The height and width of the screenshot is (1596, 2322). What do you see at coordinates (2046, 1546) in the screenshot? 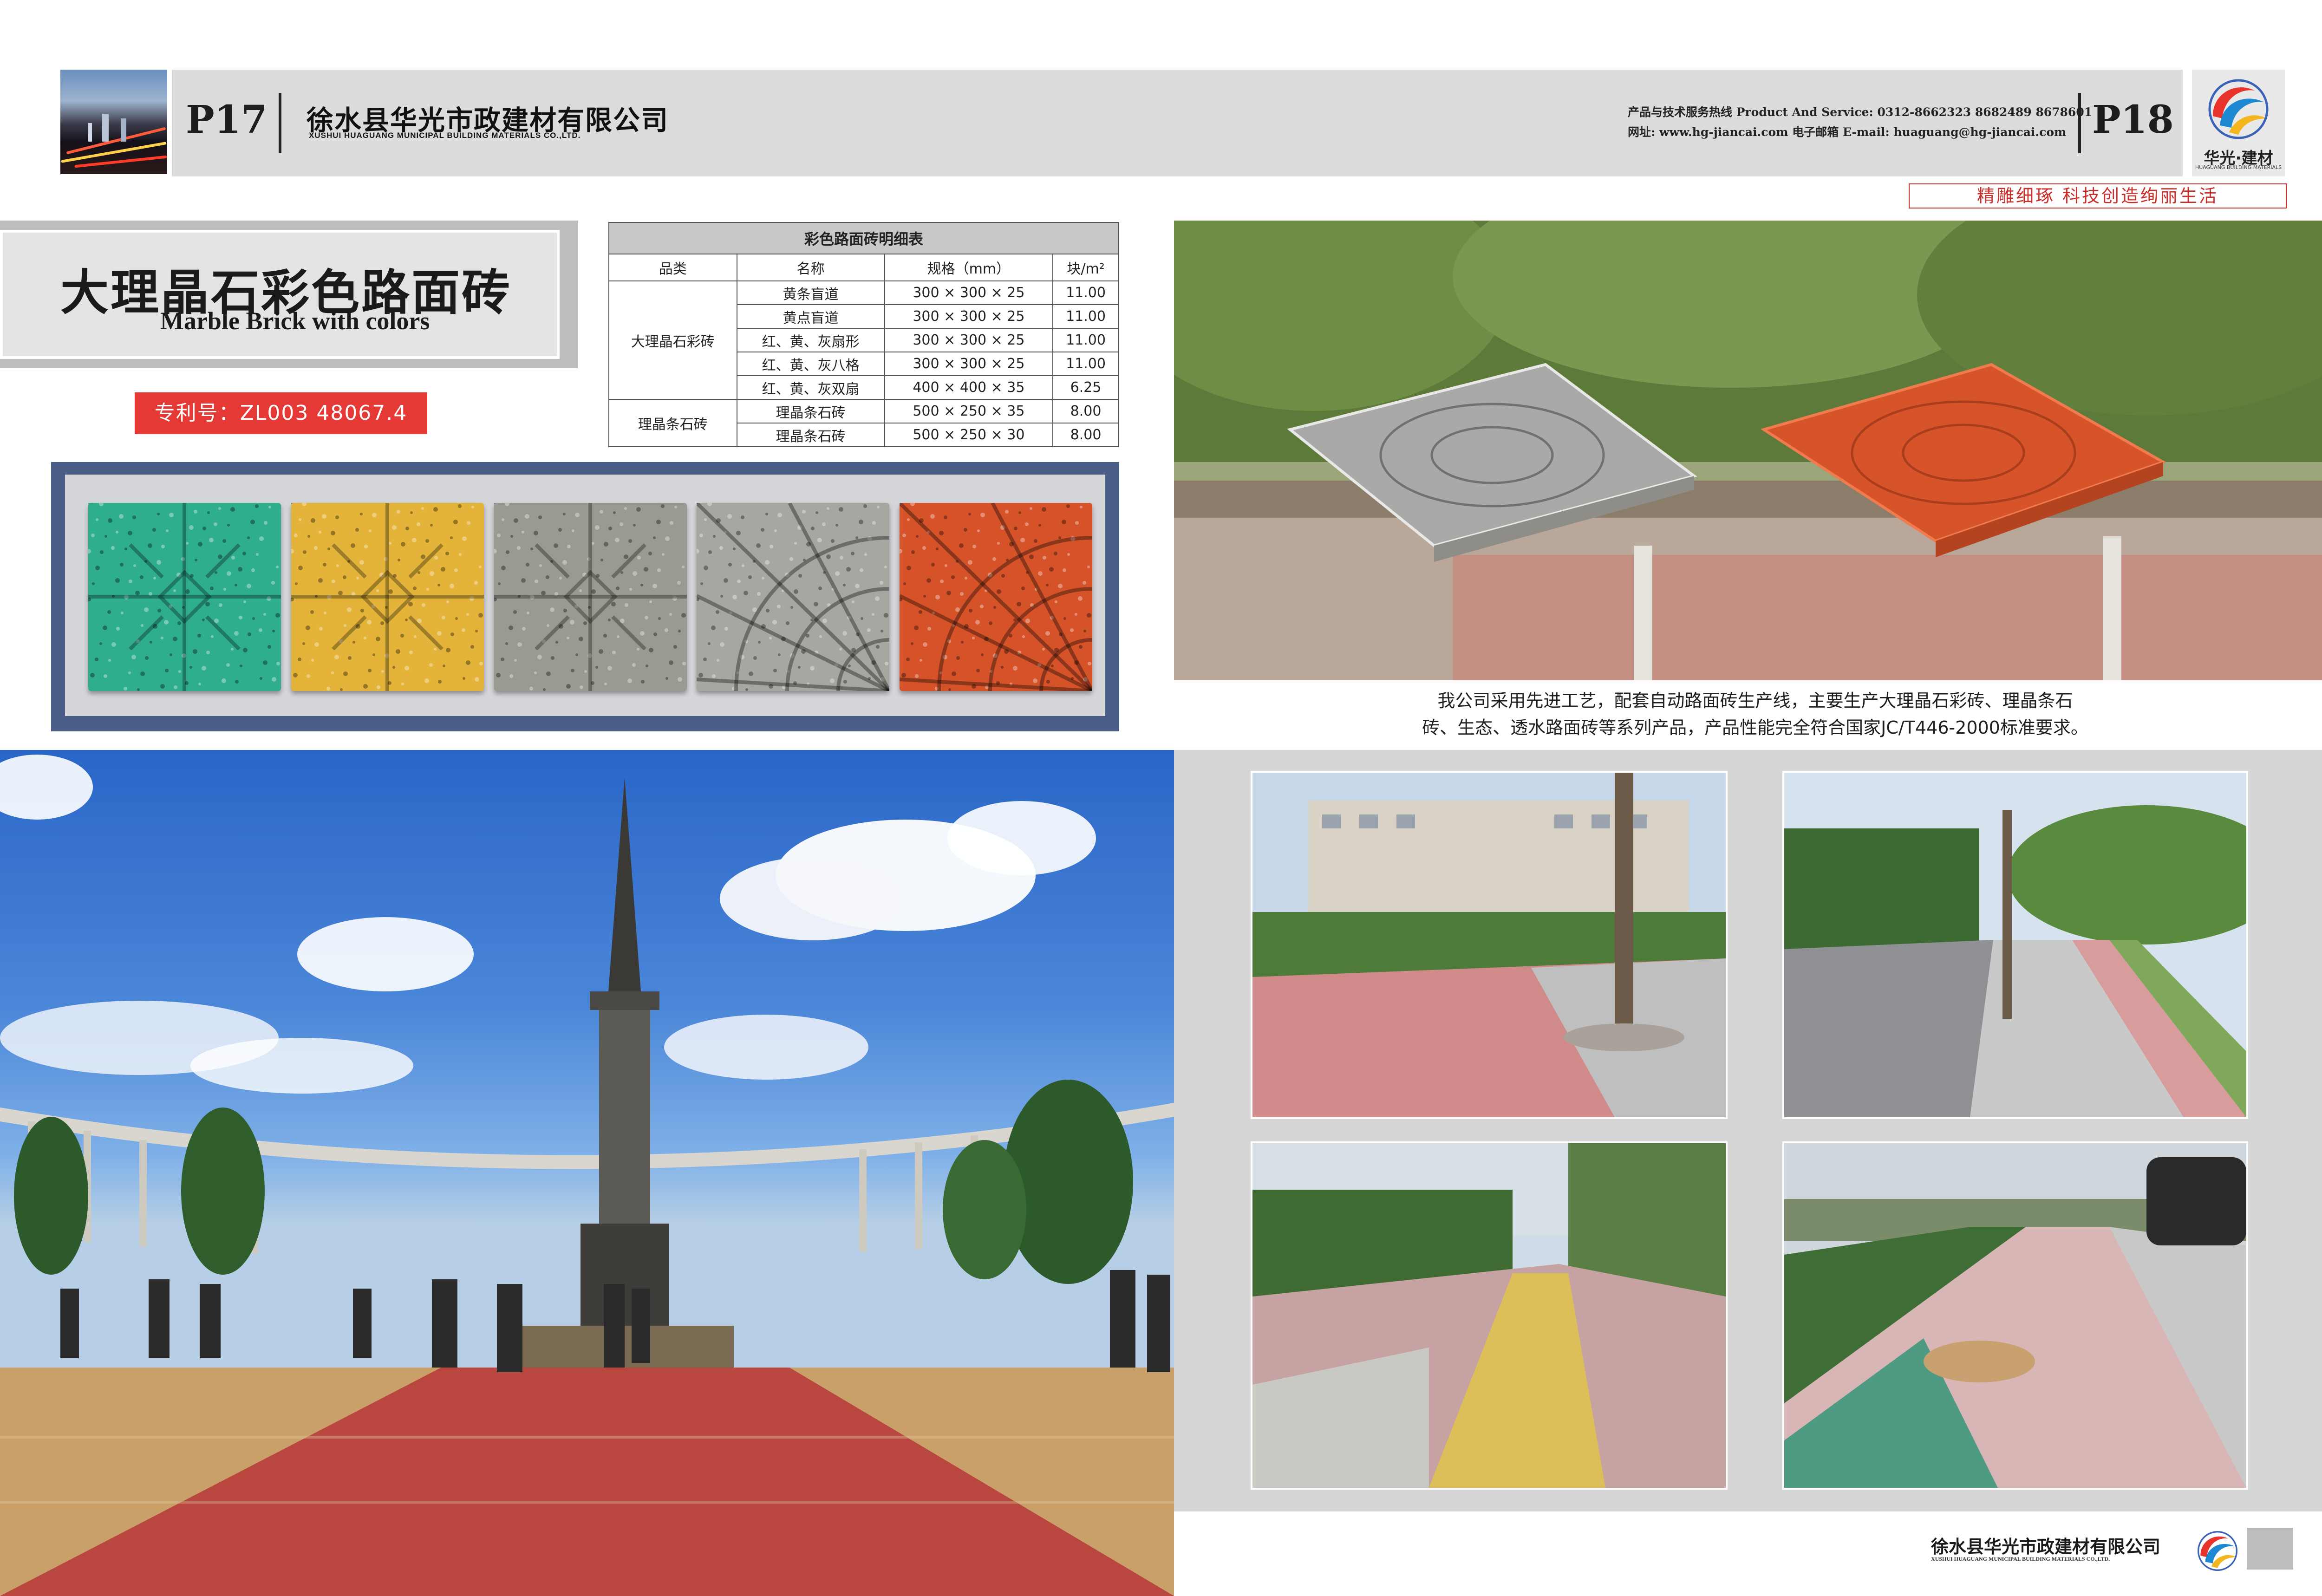
I see `footer-company-name: 徐水县华光市政建材有限公司` at bounding box center [2046, 1546].